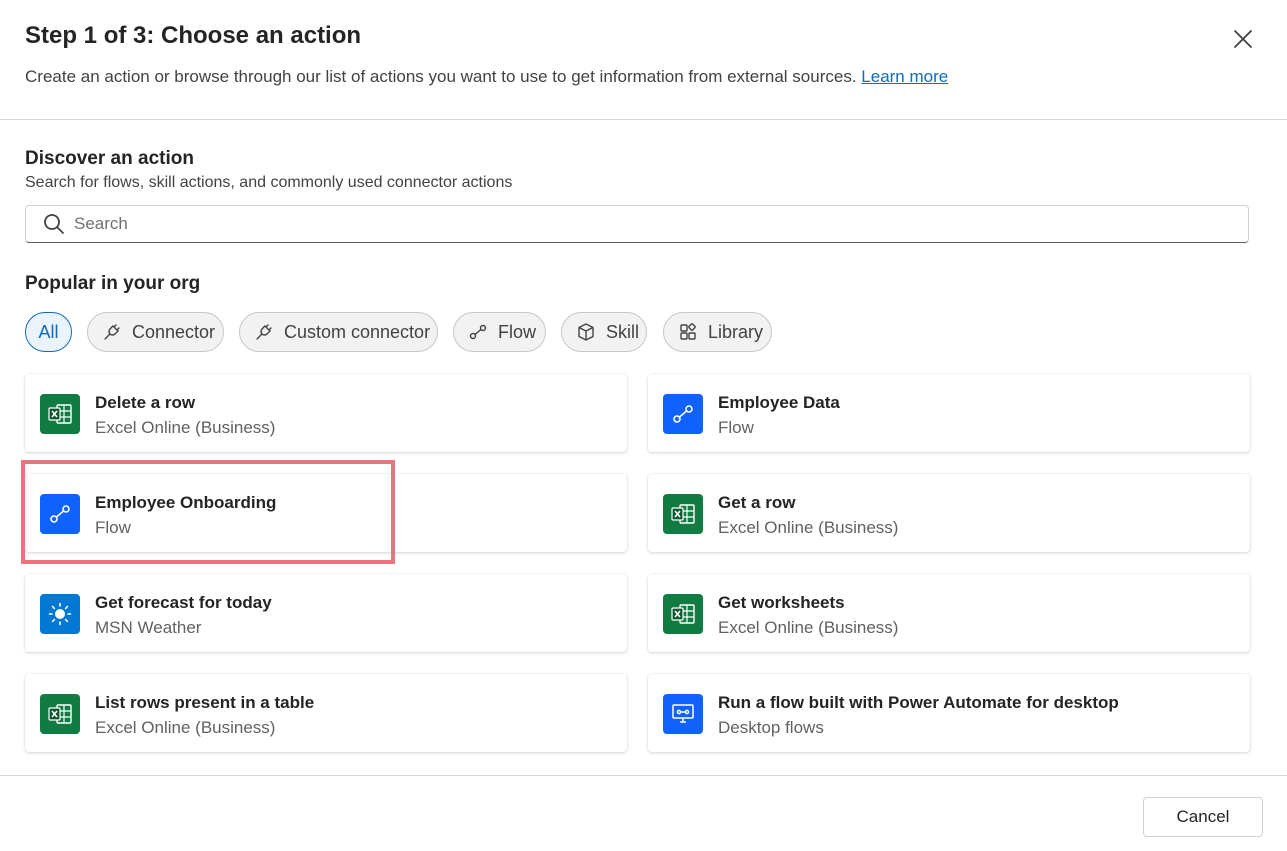 Image resolution: width=1287 pixels, height=851 pixels. I want to click on filter-chip-custom-connector: Custom connector, so click(338, 332).